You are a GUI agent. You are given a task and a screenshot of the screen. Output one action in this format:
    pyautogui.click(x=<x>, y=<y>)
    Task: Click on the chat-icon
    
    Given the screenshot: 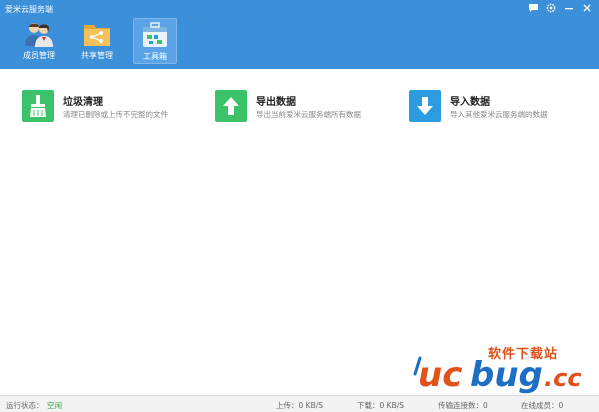 What is the action you would take?
    pyautogui.click(x=533, y=8)
    